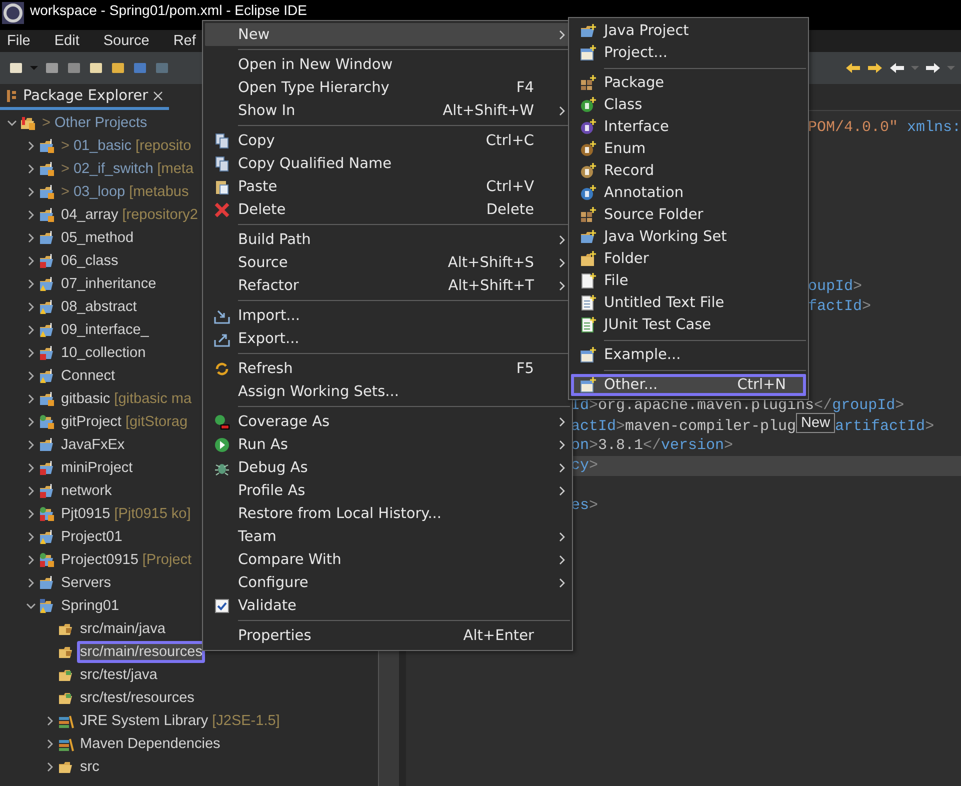 Image resolution: width=961 pixels, height=786 pixels. I want to click on menu-bar-item: Edit, so click(67, 41).